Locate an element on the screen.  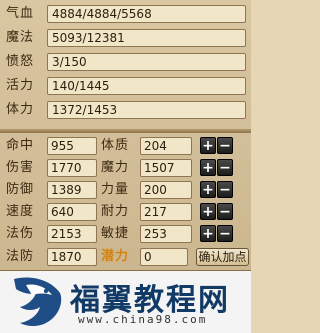
eagle-logo-icon is located at coordinates (38, 301).